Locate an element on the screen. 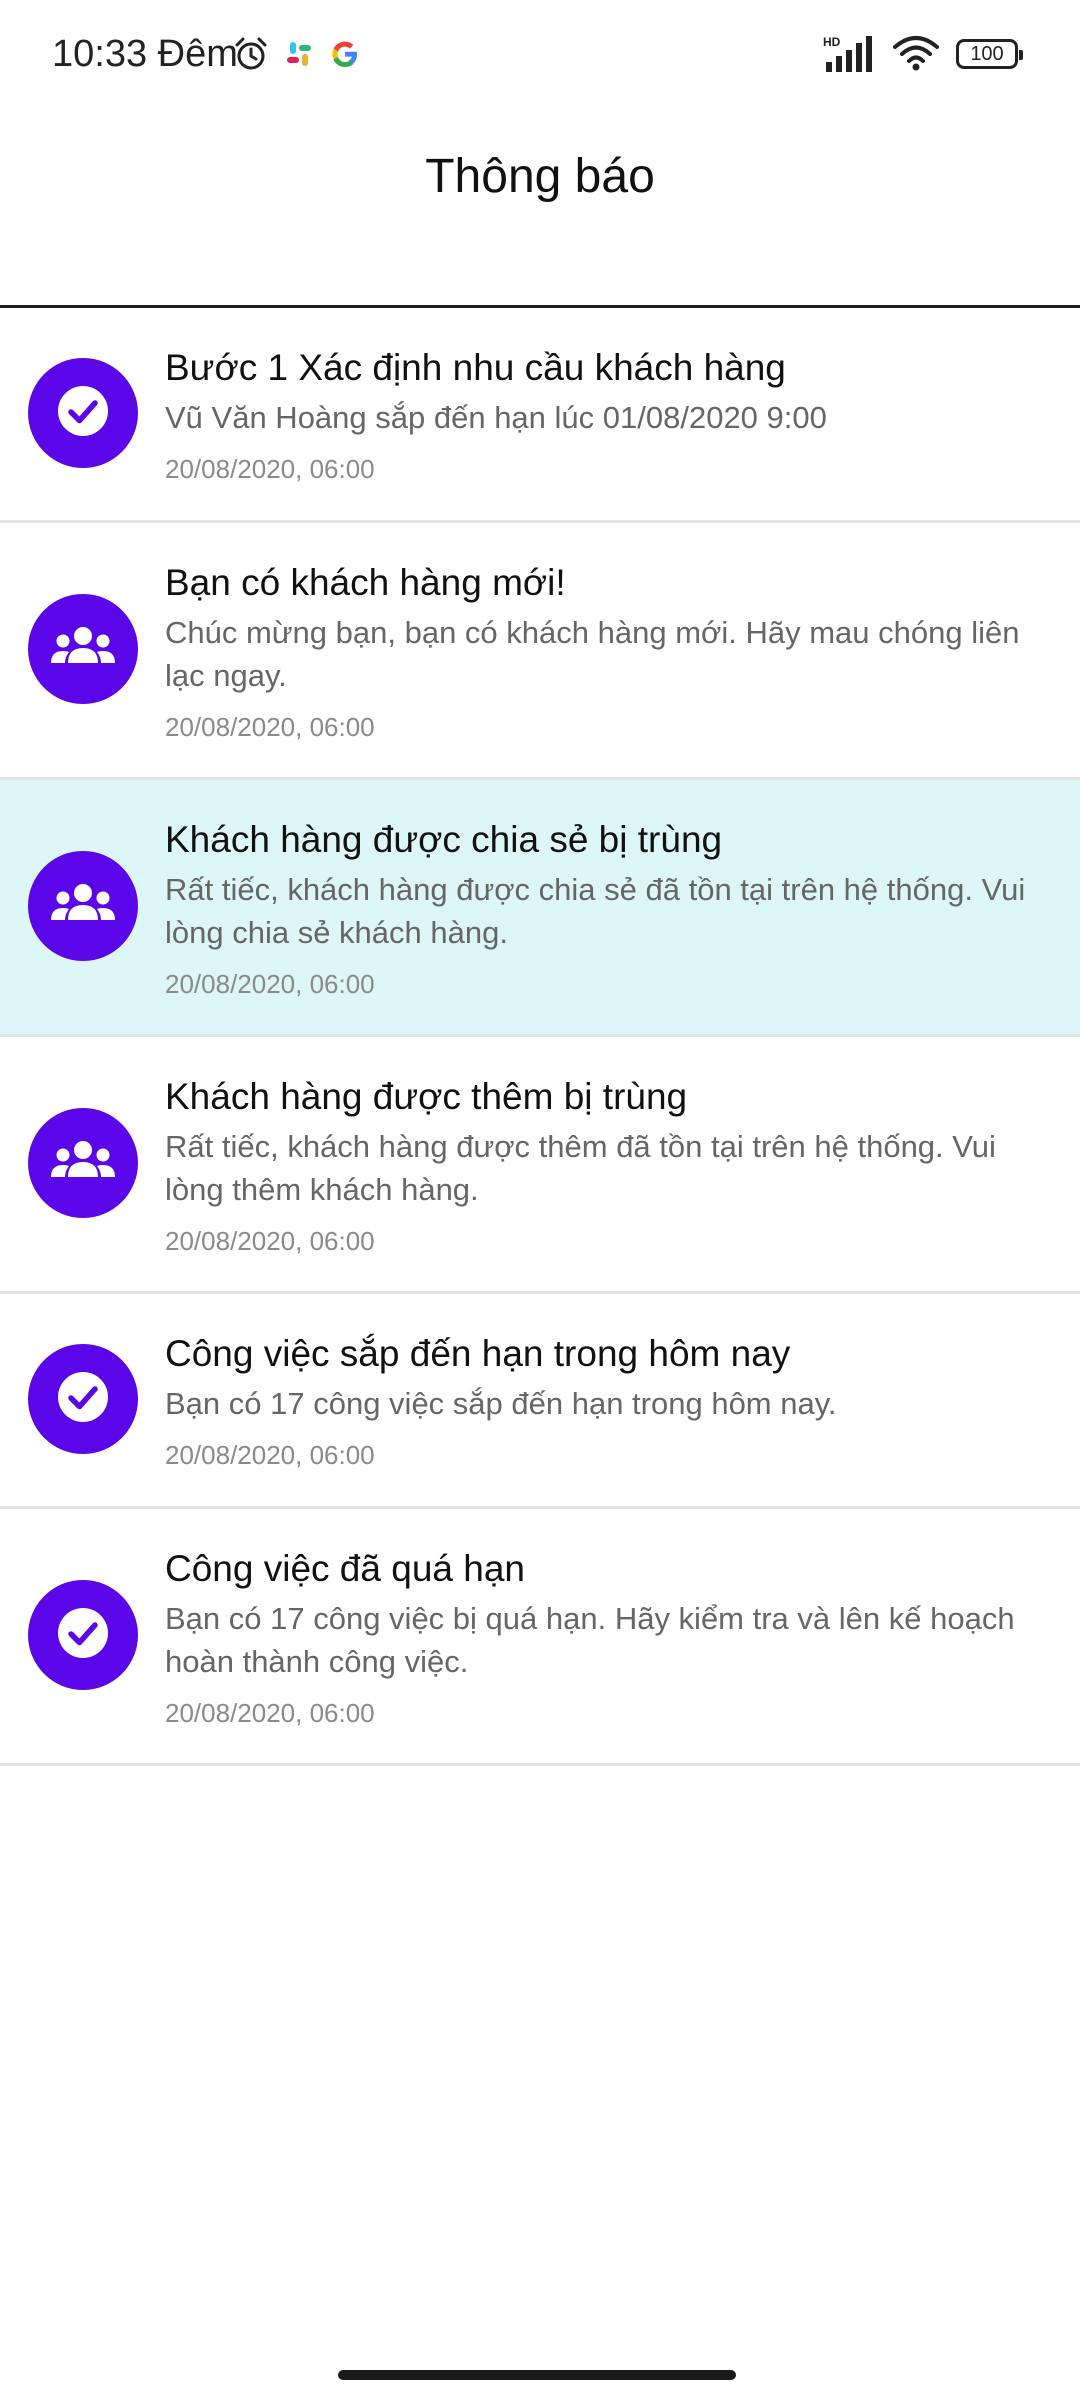 The image size is (1080, 2400). page-title: Thông báo is located at coordinates (540, 176).